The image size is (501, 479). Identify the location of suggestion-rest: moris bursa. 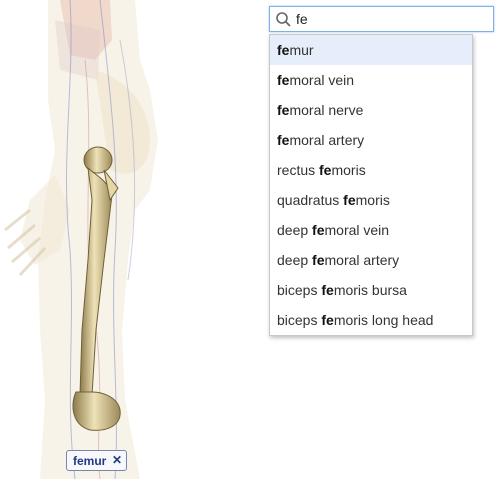
(370, 290).